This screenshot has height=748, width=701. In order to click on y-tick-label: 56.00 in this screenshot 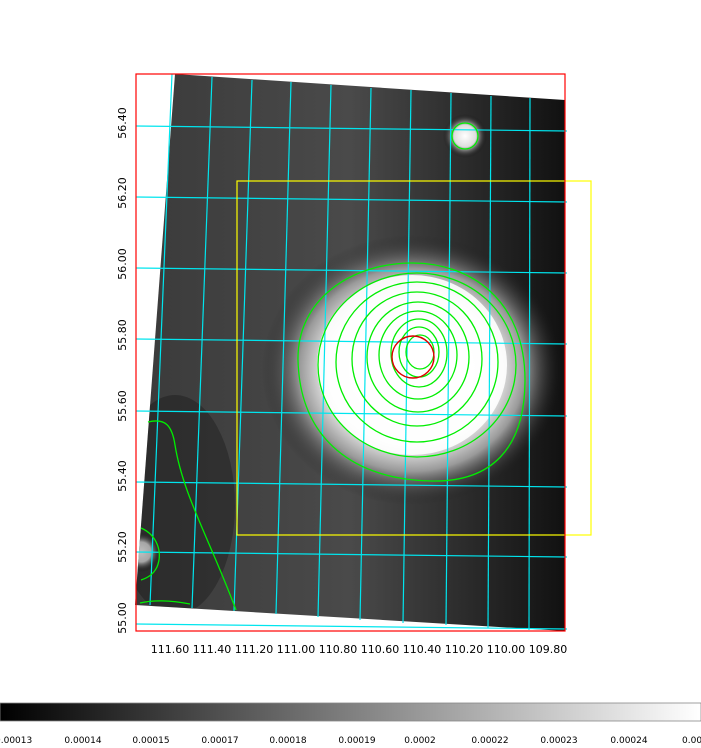, I will do `click(122, 264)`.